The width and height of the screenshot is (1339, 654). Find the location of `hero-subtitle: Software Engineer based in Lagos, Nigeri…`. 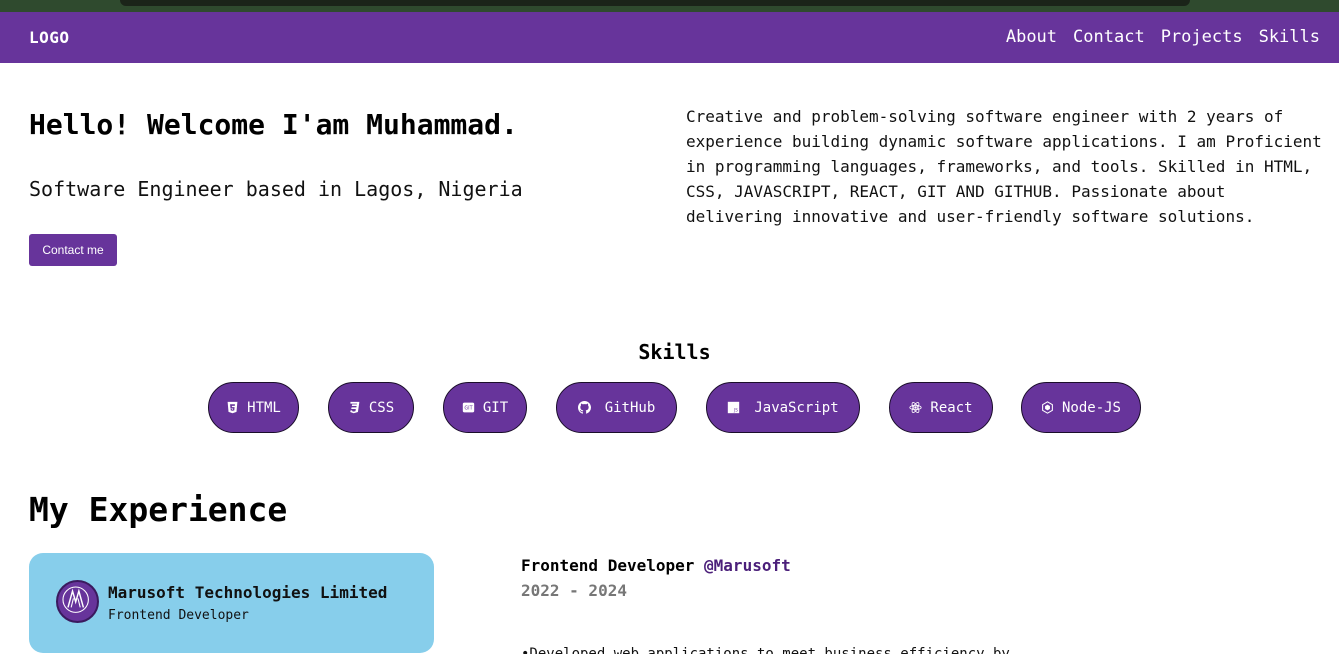

hero-subtitle: Software Engineer based in Lagos, Nigeri… is located at coordinates (276, 189).